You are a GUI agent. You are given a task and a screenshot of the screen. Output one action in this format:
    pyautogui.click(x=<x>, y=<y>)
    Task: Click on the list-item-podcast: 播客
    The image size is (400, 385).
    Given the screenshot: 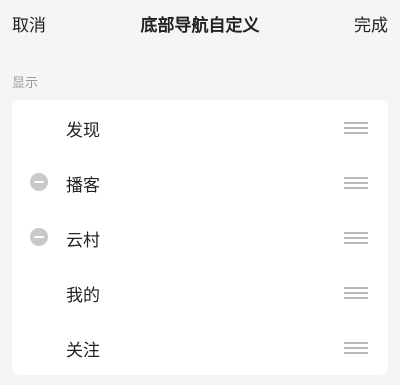 What is the action you would take?
    pyautogui.click(x=200, y=182)
    